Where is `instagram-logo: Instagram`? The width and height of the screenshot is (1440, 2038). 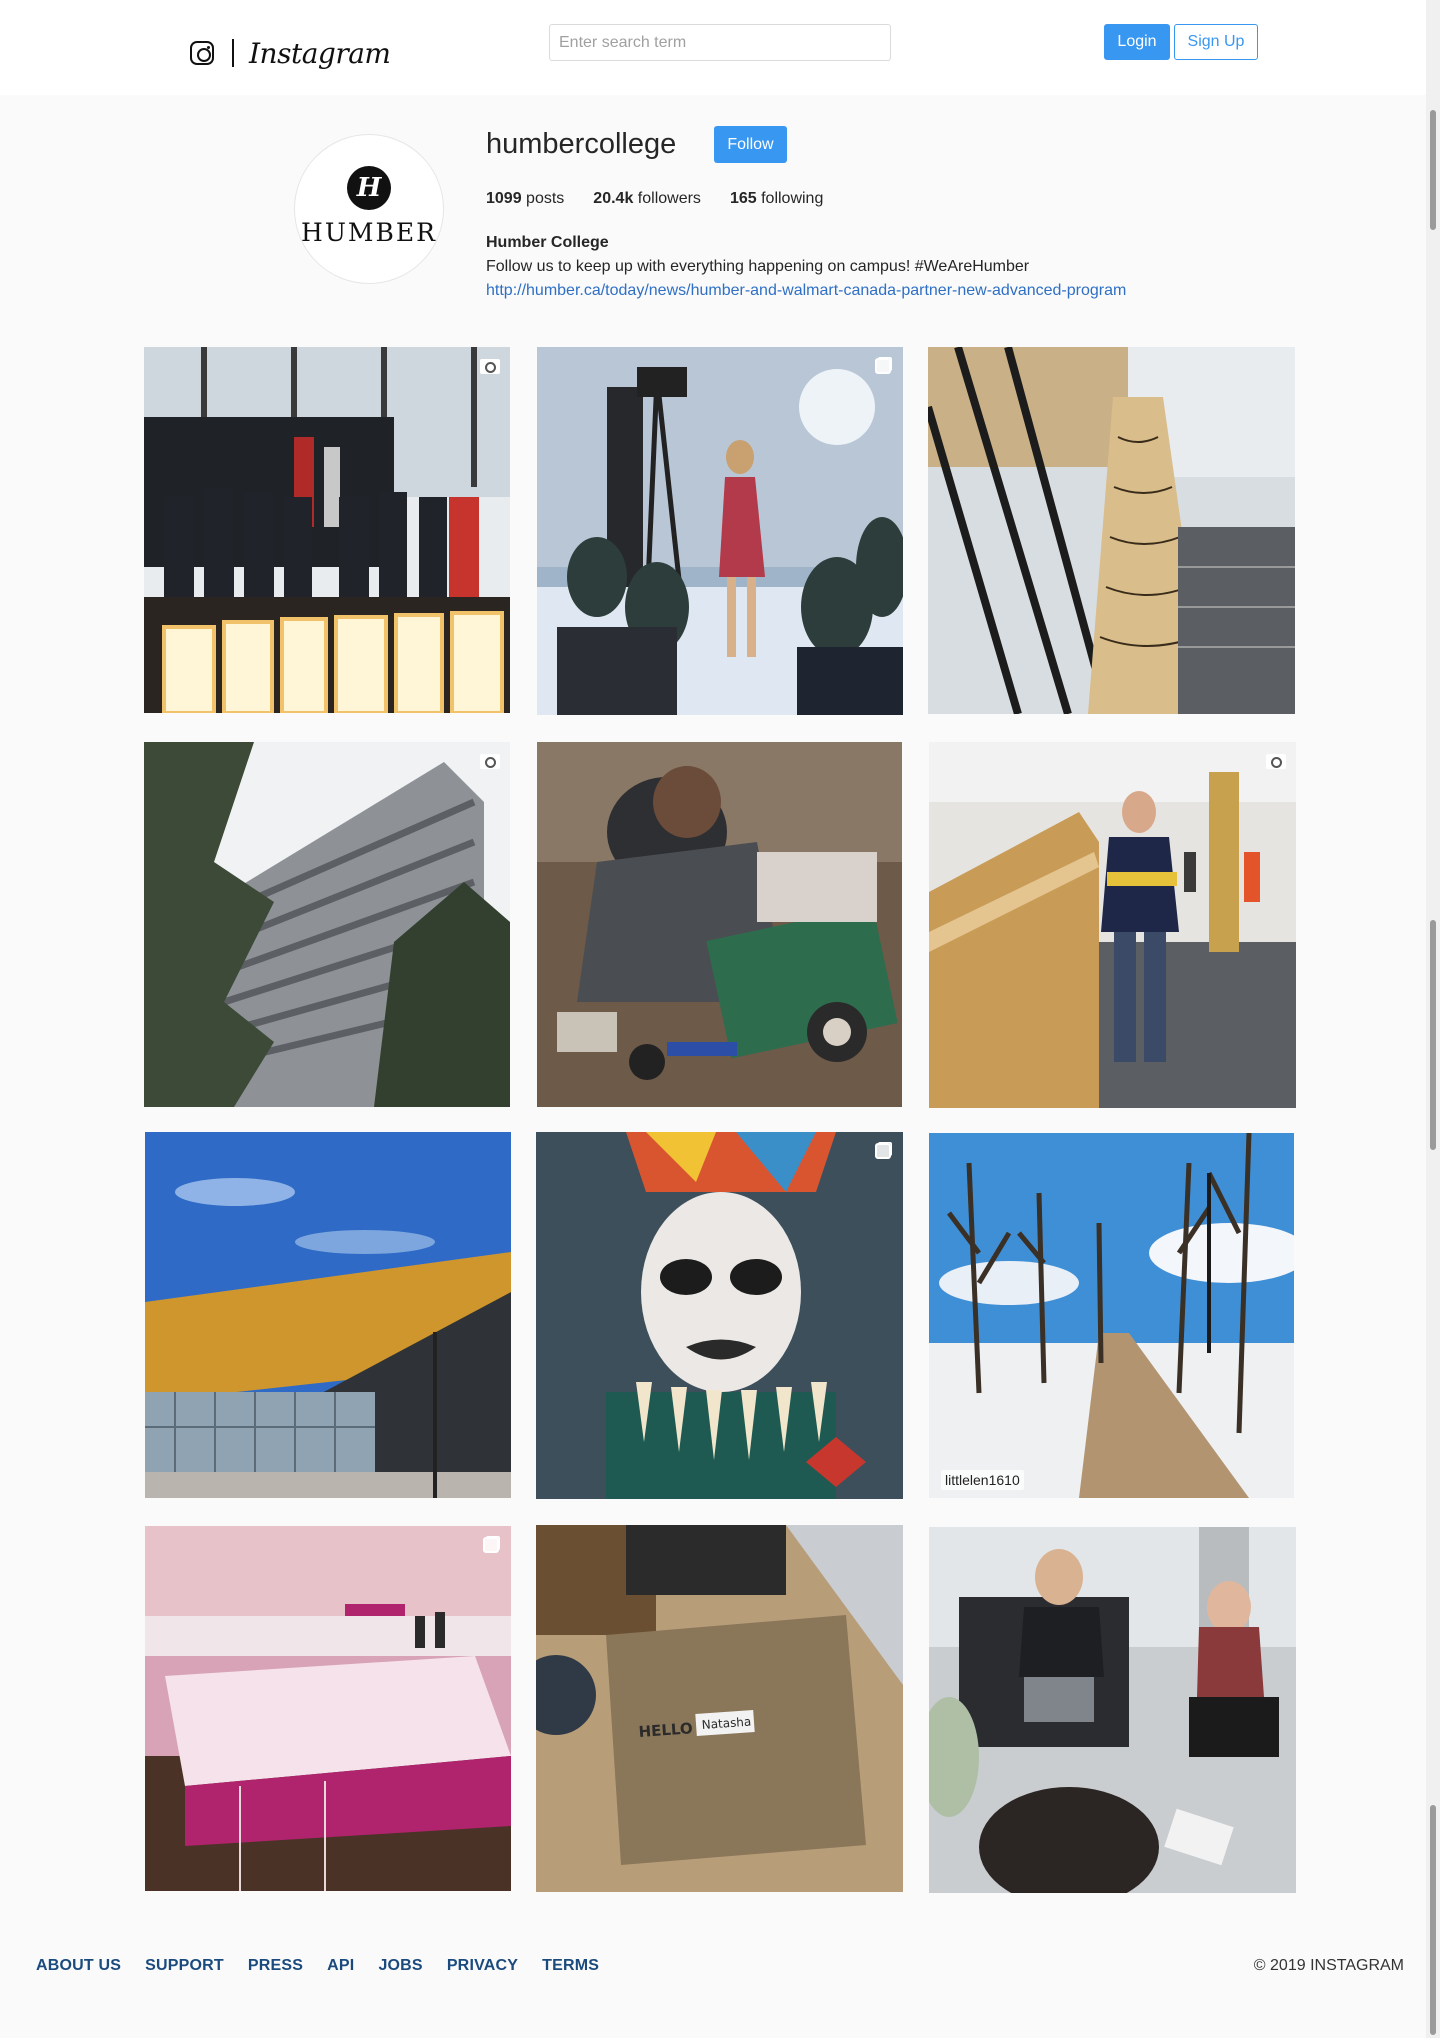
instagram-logo: Instagram is located at coordinates (290, 53).